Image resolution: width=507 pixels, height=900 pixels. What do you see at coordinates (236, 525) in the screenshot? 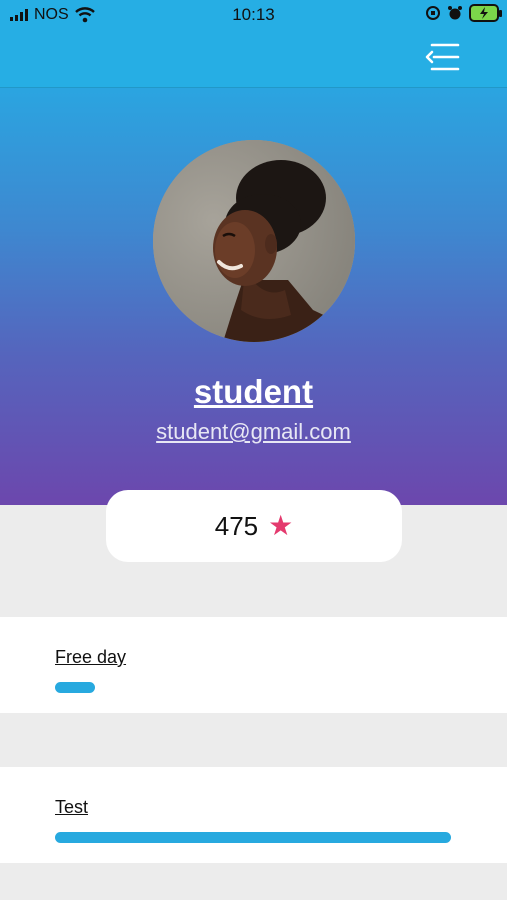
I see `points-value: 475` at bounding box center [236, 525].